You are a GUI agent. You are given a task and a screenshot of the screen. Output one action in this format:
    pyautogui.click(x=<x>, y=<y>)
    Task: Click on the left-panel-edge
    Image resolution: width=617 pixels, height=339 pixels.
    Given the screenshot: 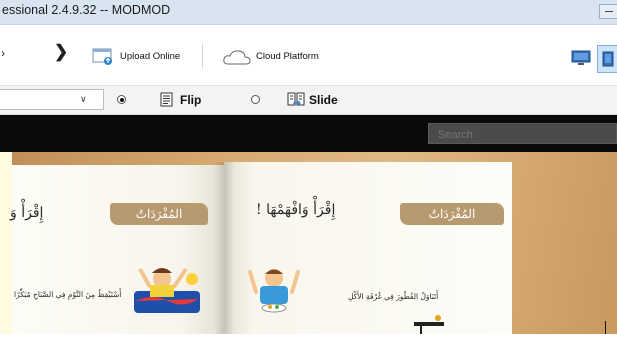 What is the action you would take?
    pyautogui.click(x=6, y=243)
    